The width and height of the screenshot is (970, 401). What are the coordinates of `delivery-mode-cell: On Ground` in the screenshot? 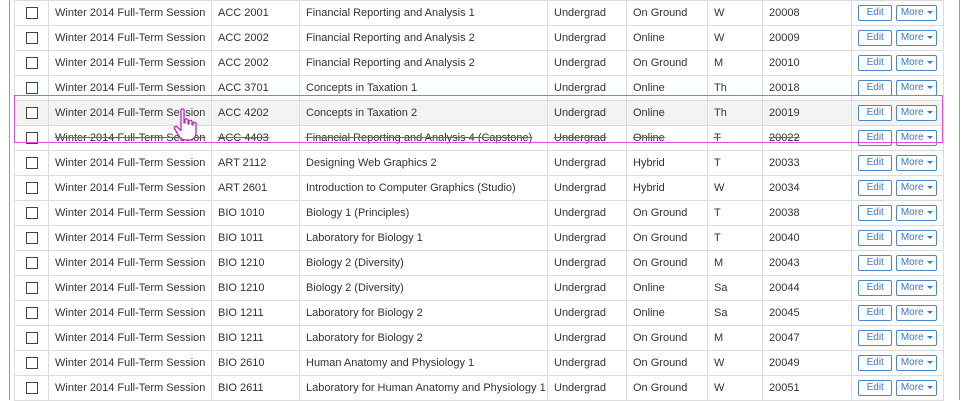 It's located at (667, 213).